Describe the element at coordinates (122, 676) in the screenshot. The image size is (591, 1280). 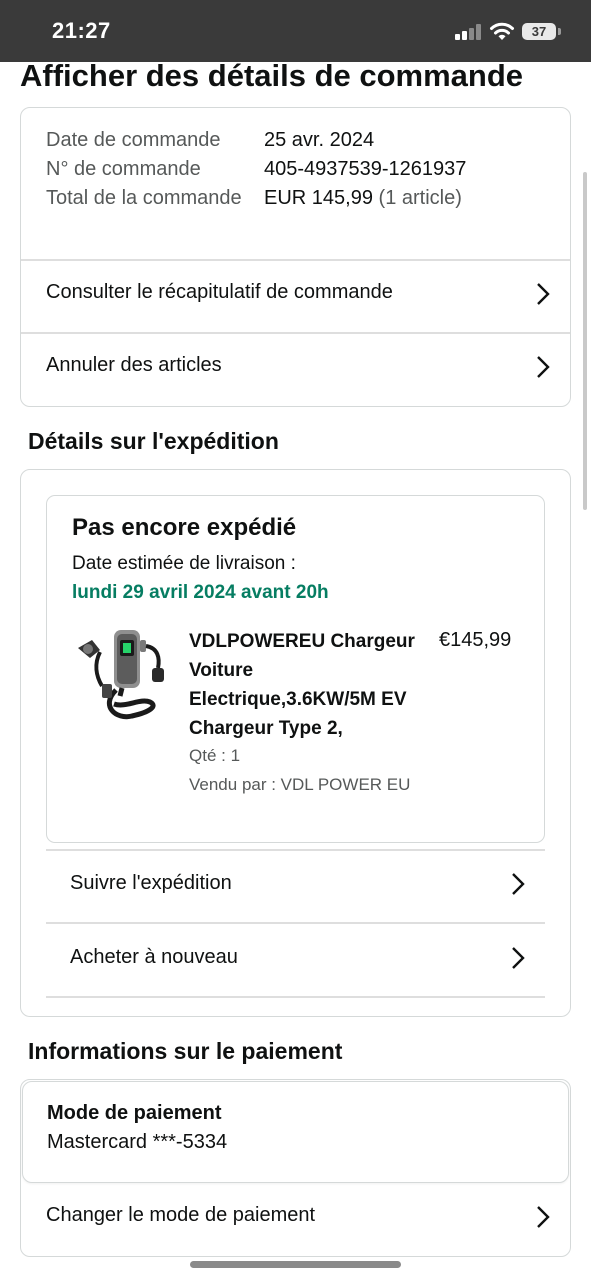
I see `product-image` at that location.